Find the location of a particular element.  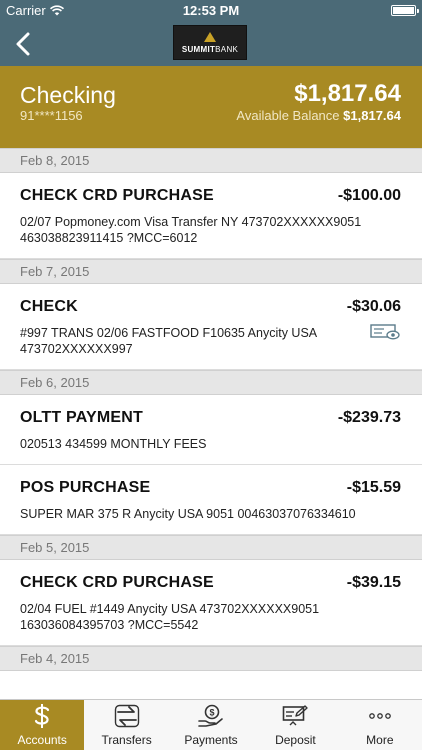

available-balance-amount: $1,817.64 is located at coordinates (372, 115).